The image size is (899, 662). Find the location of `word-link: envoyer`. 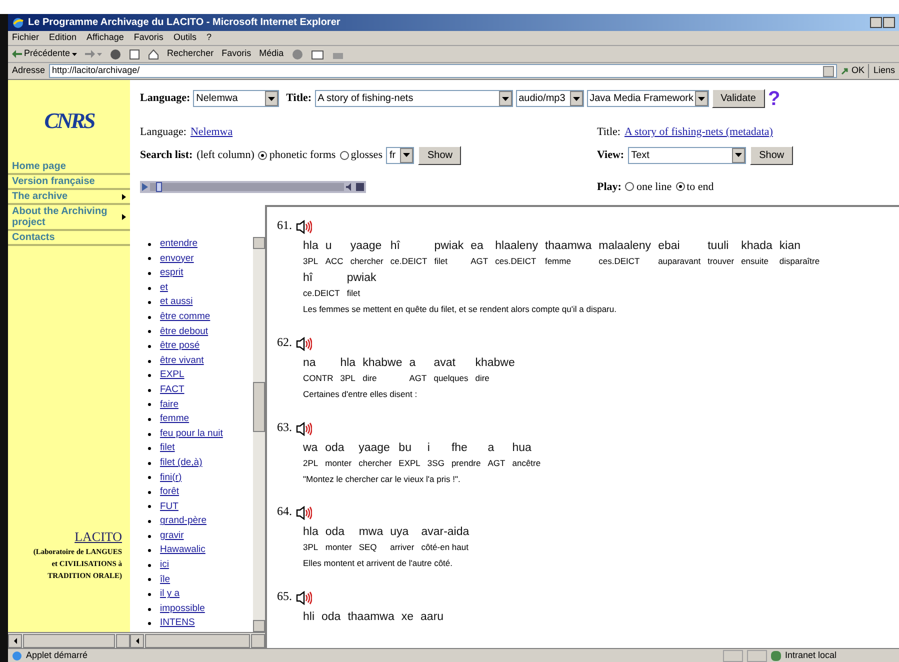

word-link: envoyer is located at coordinates (177, 259).